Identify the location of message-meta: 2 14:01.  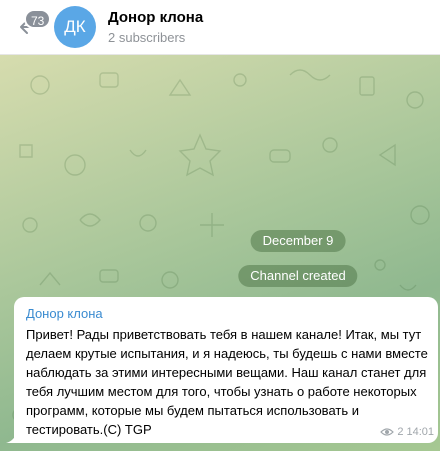
(407, 432).